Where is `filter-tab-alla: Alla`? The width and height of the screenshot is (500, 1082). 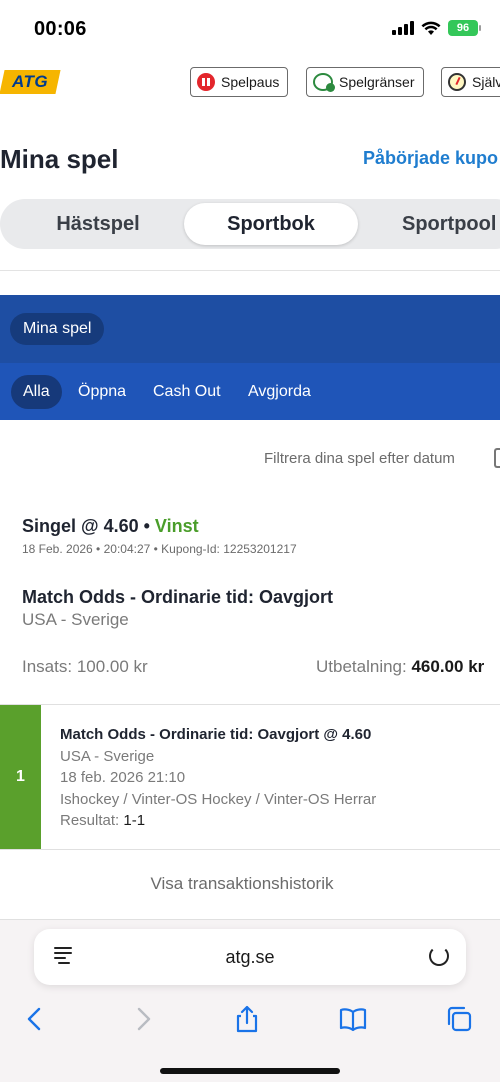
filter-tab-alla: Alla is located at coordinates (36, 392).